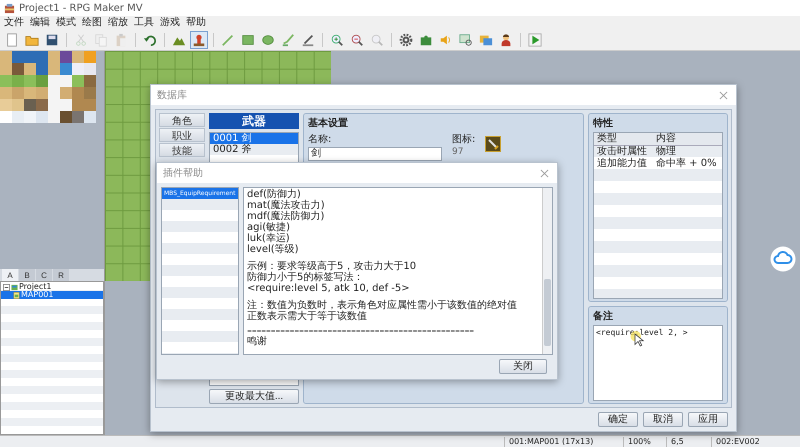 This screenshot has height=447, width=800. What do you see at coordinates (332, 266) in the screenshot?
I see `help-text-line: 示例：要求等级高于5，攻击力大于10` at bounding box center [332, 266].